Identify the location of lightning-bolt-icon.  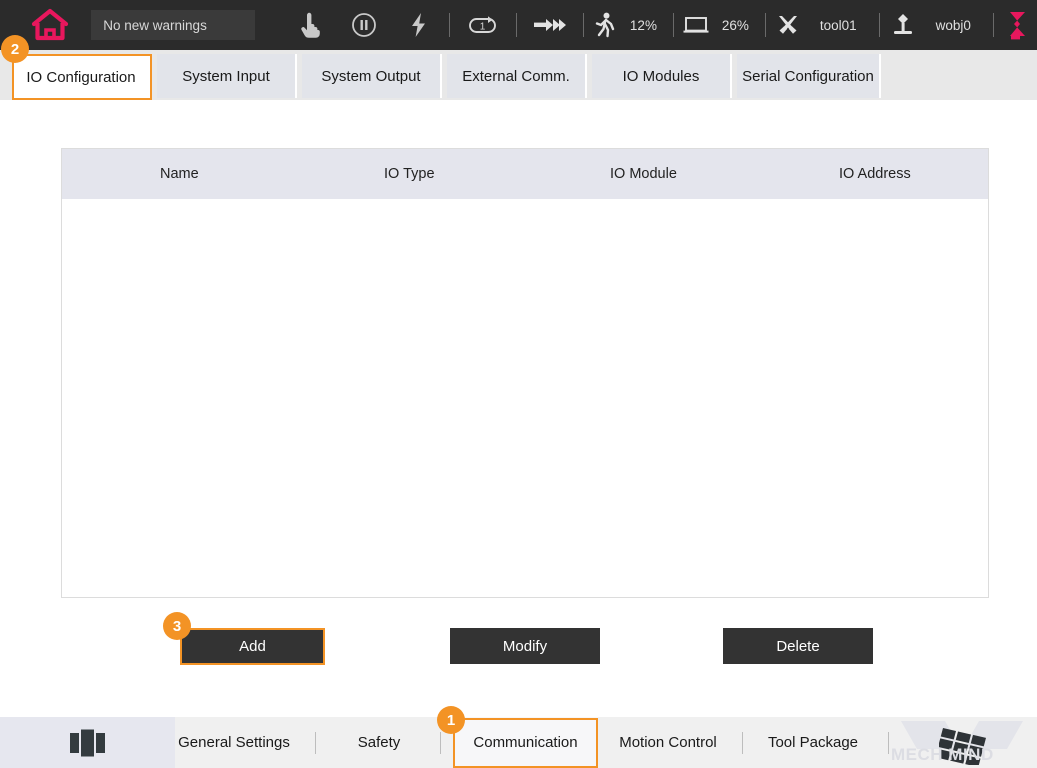
(418, 25).